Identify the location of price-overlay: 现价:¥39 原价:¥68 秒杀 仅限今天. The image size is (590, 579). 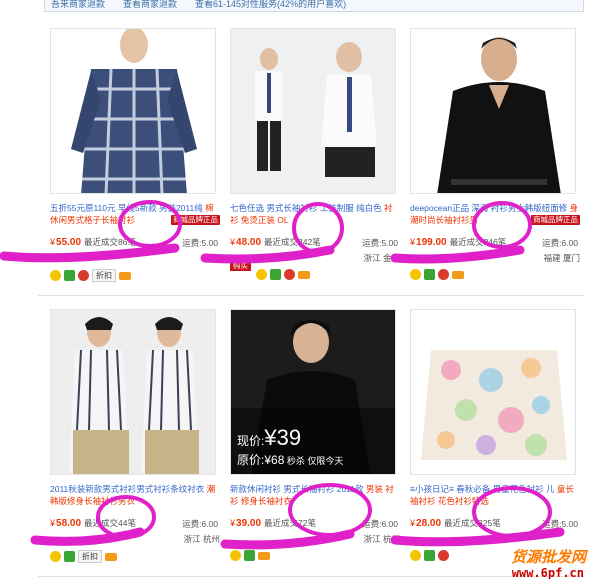
(290, 446).